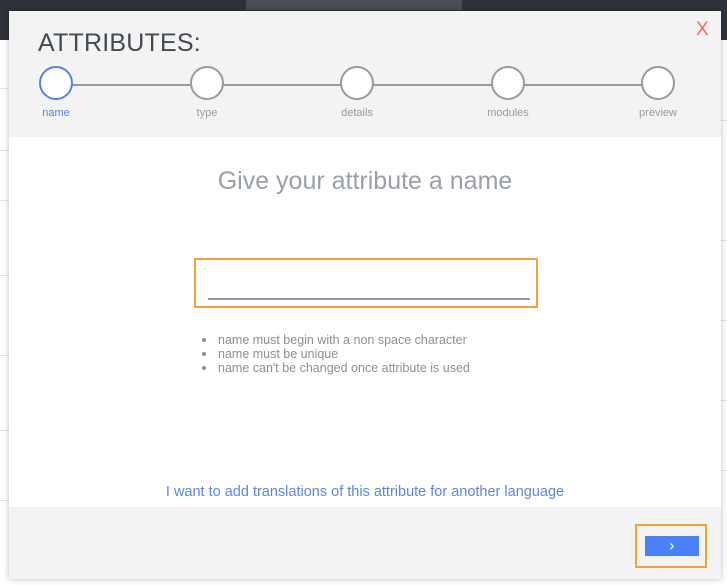 The height and width of the screenshot is (585, 727). I want to click on step-preview-label: preview, so click(658, 113).